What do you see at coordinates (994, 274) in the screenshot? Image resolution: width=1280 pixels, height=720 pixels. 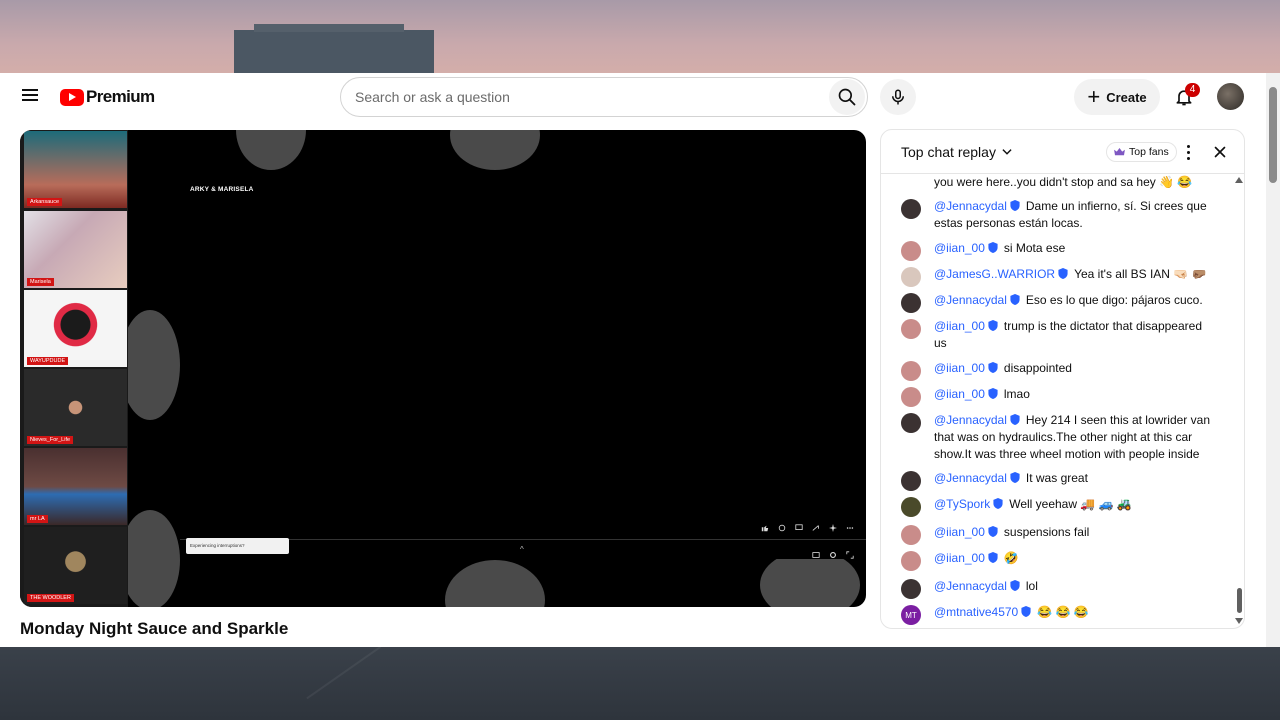 I see `chat-author-name: @JamesG..WARRIOR` at bounding box center [994, 274].